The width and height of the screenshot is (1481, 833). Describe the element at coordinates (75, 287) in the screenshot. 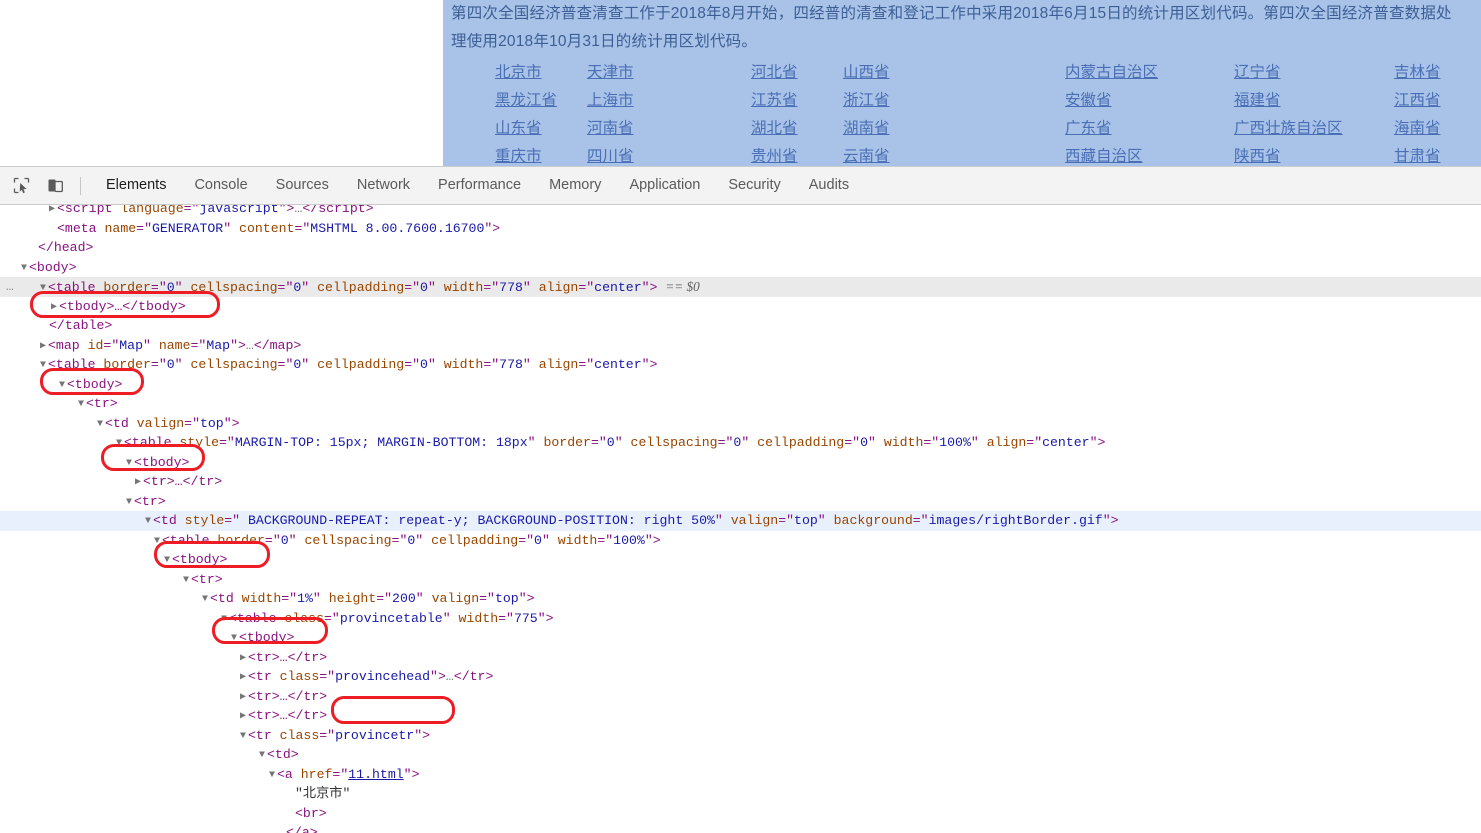

I see `dom-tag-name: table` at that location.